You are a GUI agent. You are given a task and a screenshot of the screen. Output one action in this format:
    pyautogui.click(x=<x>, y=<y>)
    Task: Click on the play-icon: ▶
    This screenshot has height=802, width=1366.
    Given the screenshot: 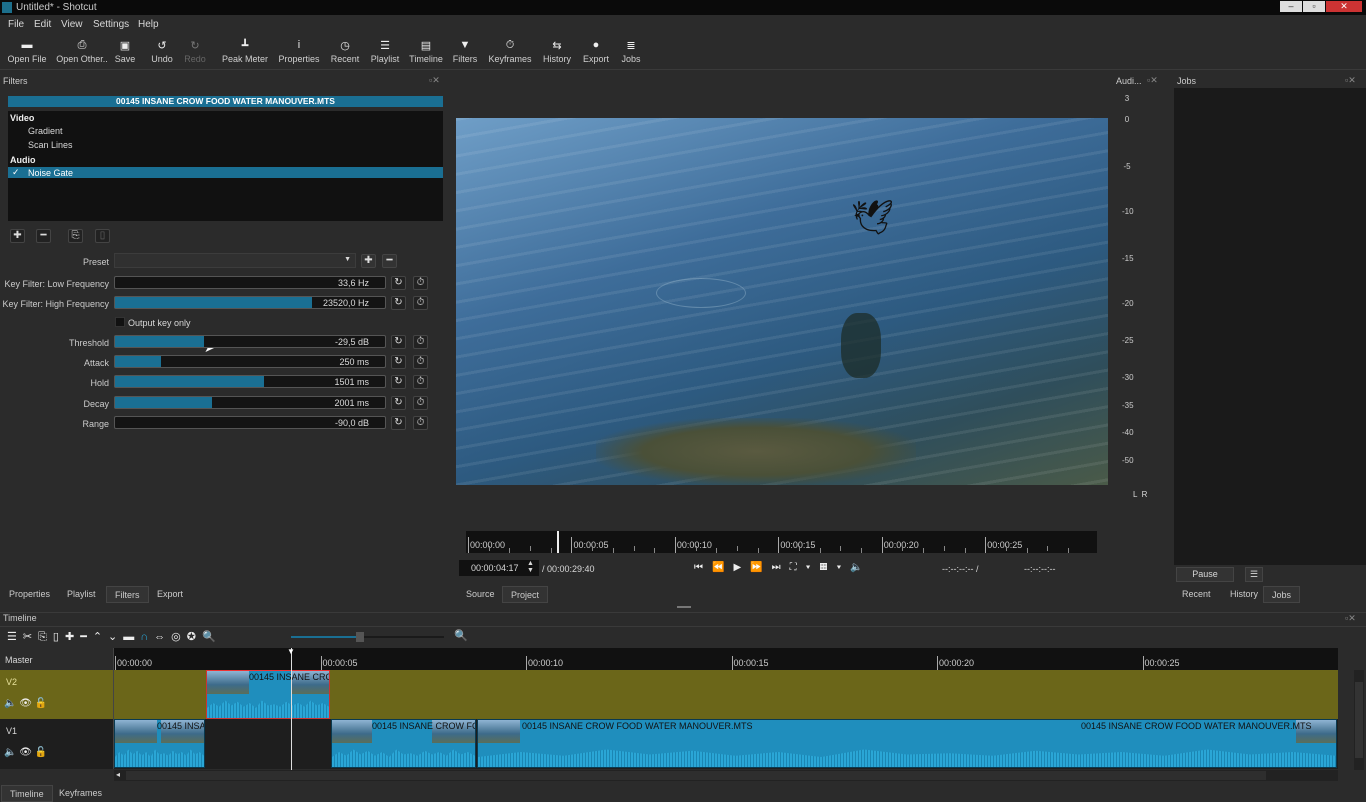 What is the action you would take?
    pyautogui.click(x=741, y=567)
    